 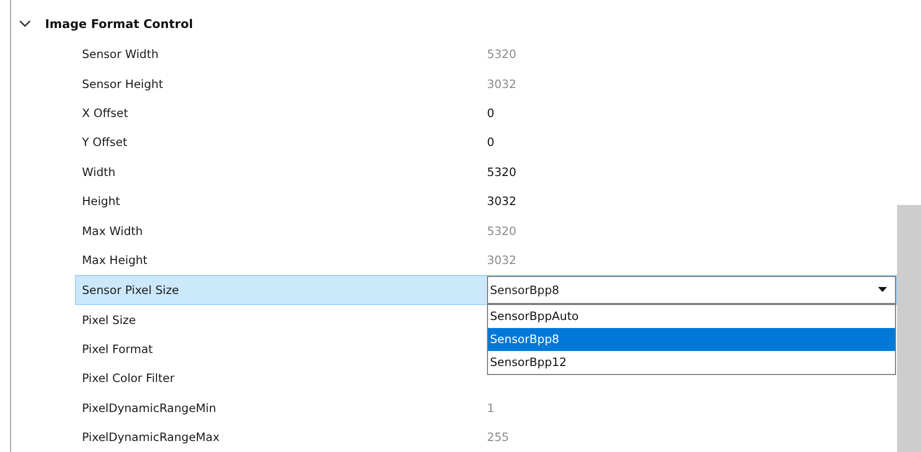 What do you see at coordinates (104, 142) in the screenshot?
I see `property-label: Y Offset` at bounding box center [104, 142].